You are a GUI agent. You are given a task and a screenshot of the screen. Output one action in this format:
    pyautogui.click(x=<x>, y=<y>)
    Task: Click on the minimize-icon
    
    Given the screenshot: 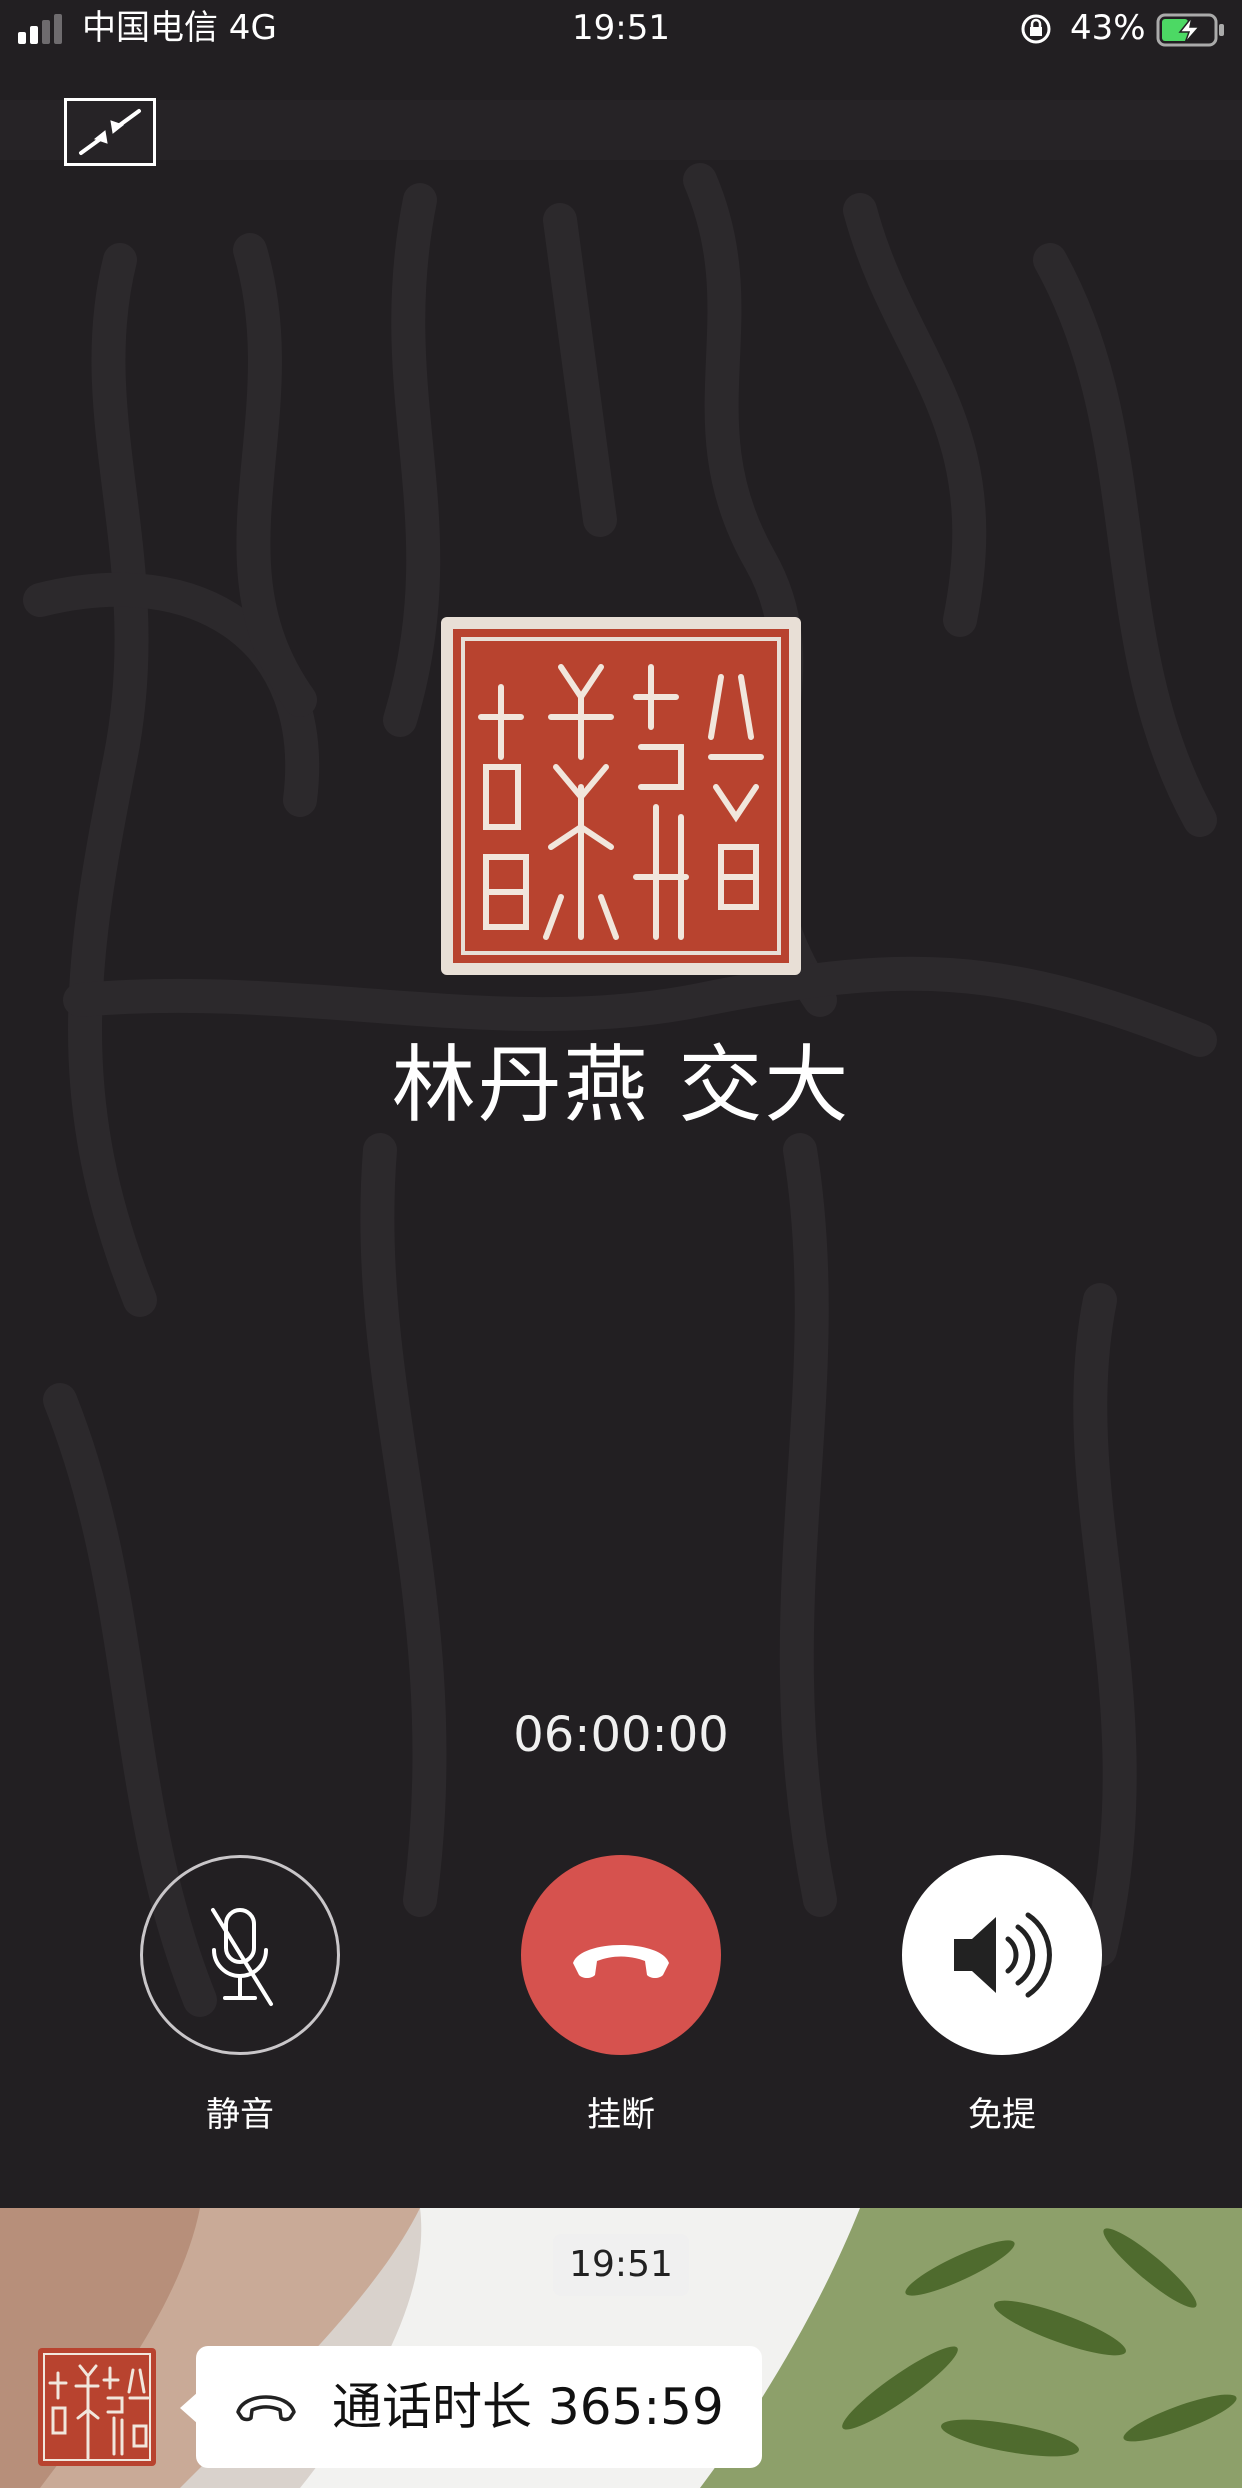 What is the action you would take?
    pyautogui.click(x=110, y=132)
    